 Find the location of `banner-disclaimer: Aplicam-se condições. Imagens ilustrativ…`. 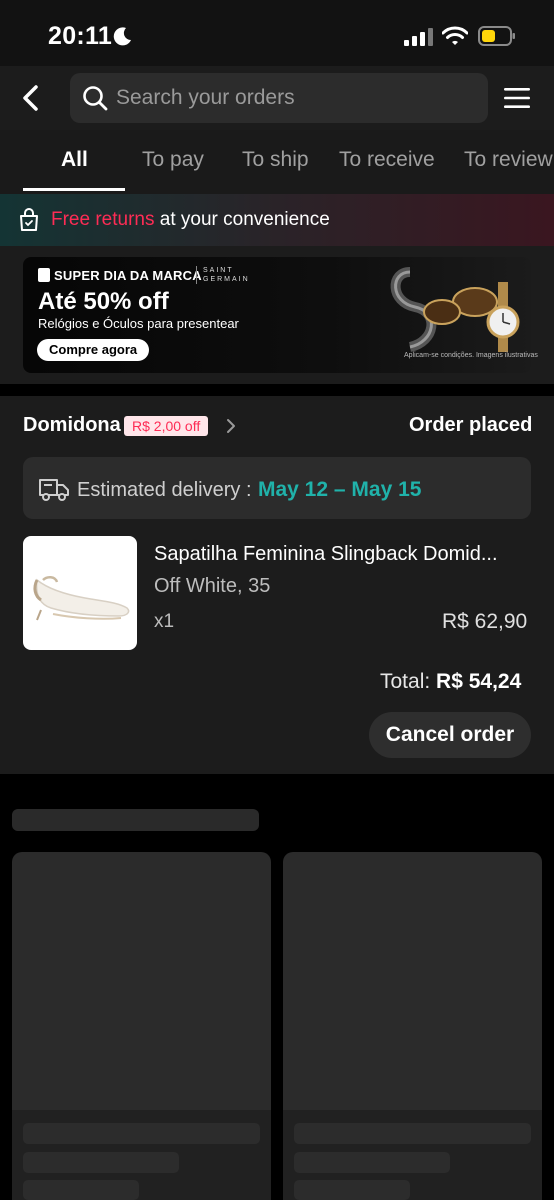

banner-disclaimer: Aplicam-se condições. Imagens ilustrativ… is located at coordinates (471, 355).